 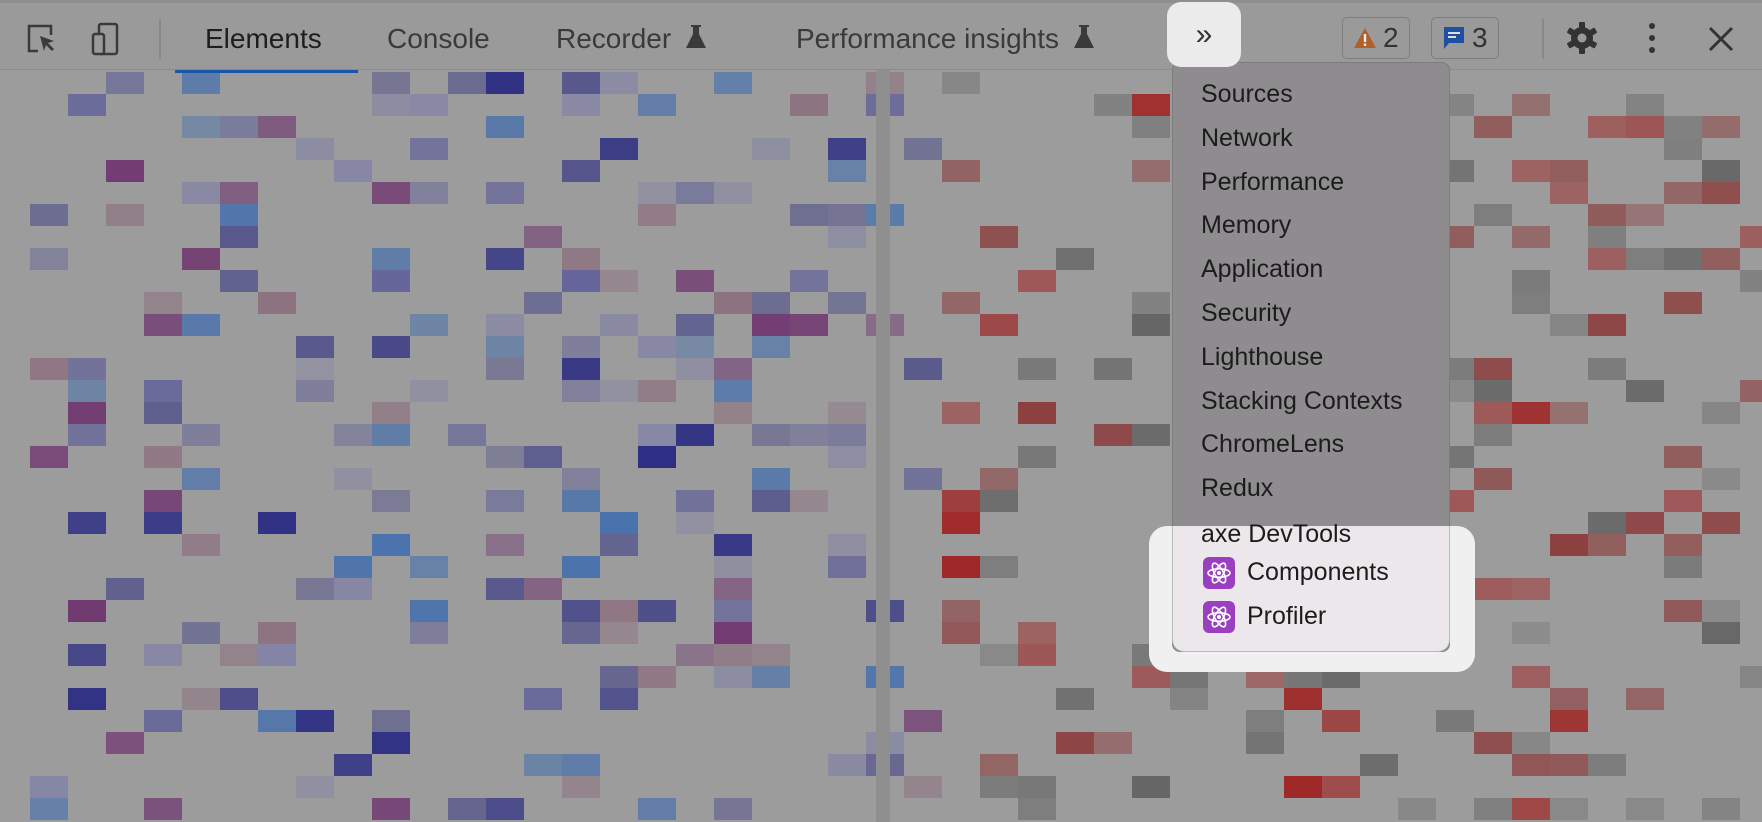 I want to click on warnings-badge: 2, so click(x=1376, y=38).